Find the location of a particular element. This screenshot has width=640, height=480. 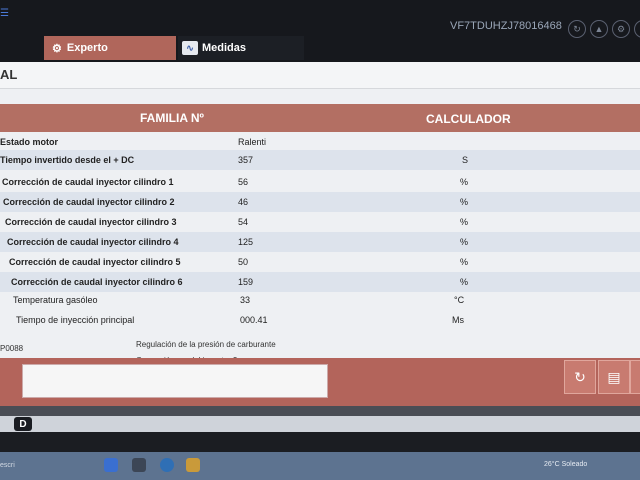

table-row: Tiempo invertido desde el + DC 357 S is located at coordinates (320, 160).